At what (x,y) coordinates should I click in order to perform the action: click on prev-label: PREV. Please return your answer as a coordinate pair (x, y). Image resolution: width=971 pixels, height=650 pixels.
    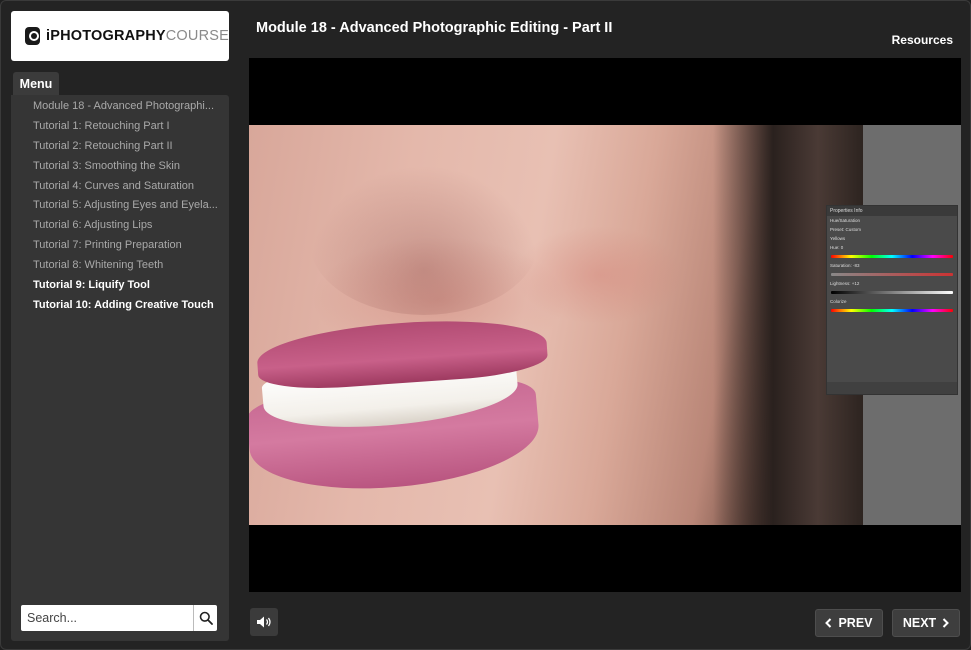
    Looking at the image, I should click on (855, 623).